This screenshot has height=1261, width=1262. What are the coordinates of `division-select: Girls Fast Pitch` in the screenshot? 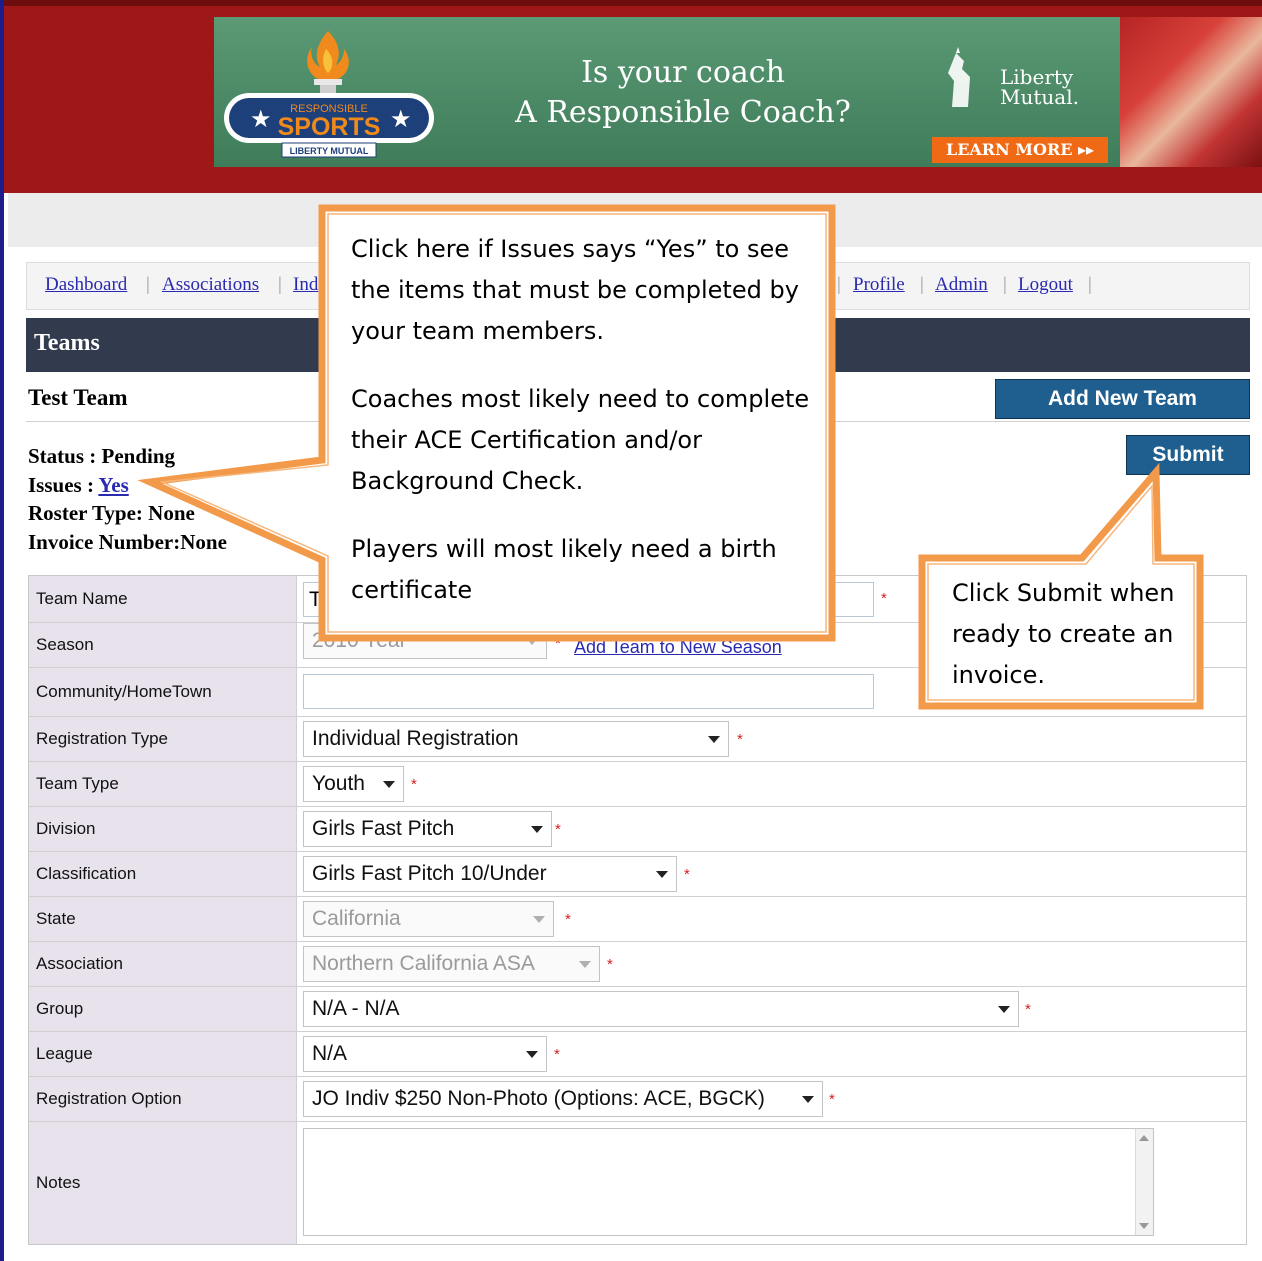 It's located at (427, 829).